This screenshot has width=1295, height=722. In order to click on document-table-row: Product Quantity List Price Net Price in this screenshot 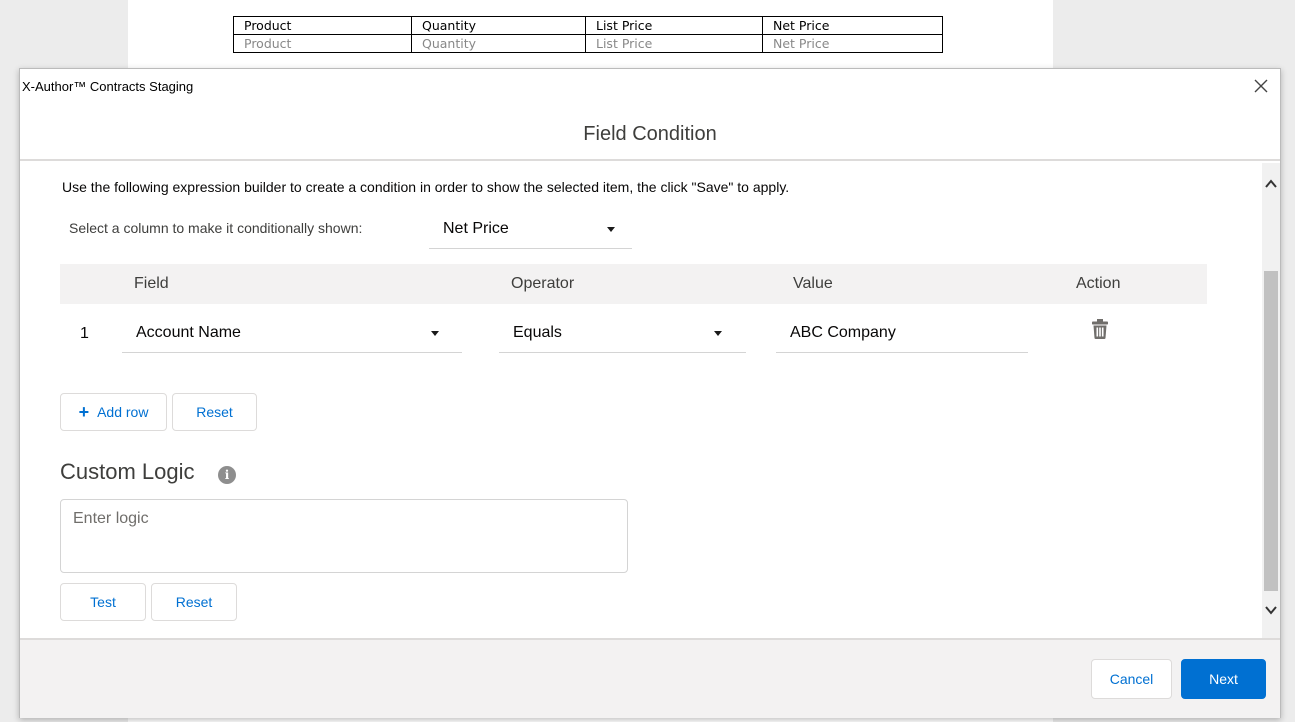, I will do `click(588, 43)`.